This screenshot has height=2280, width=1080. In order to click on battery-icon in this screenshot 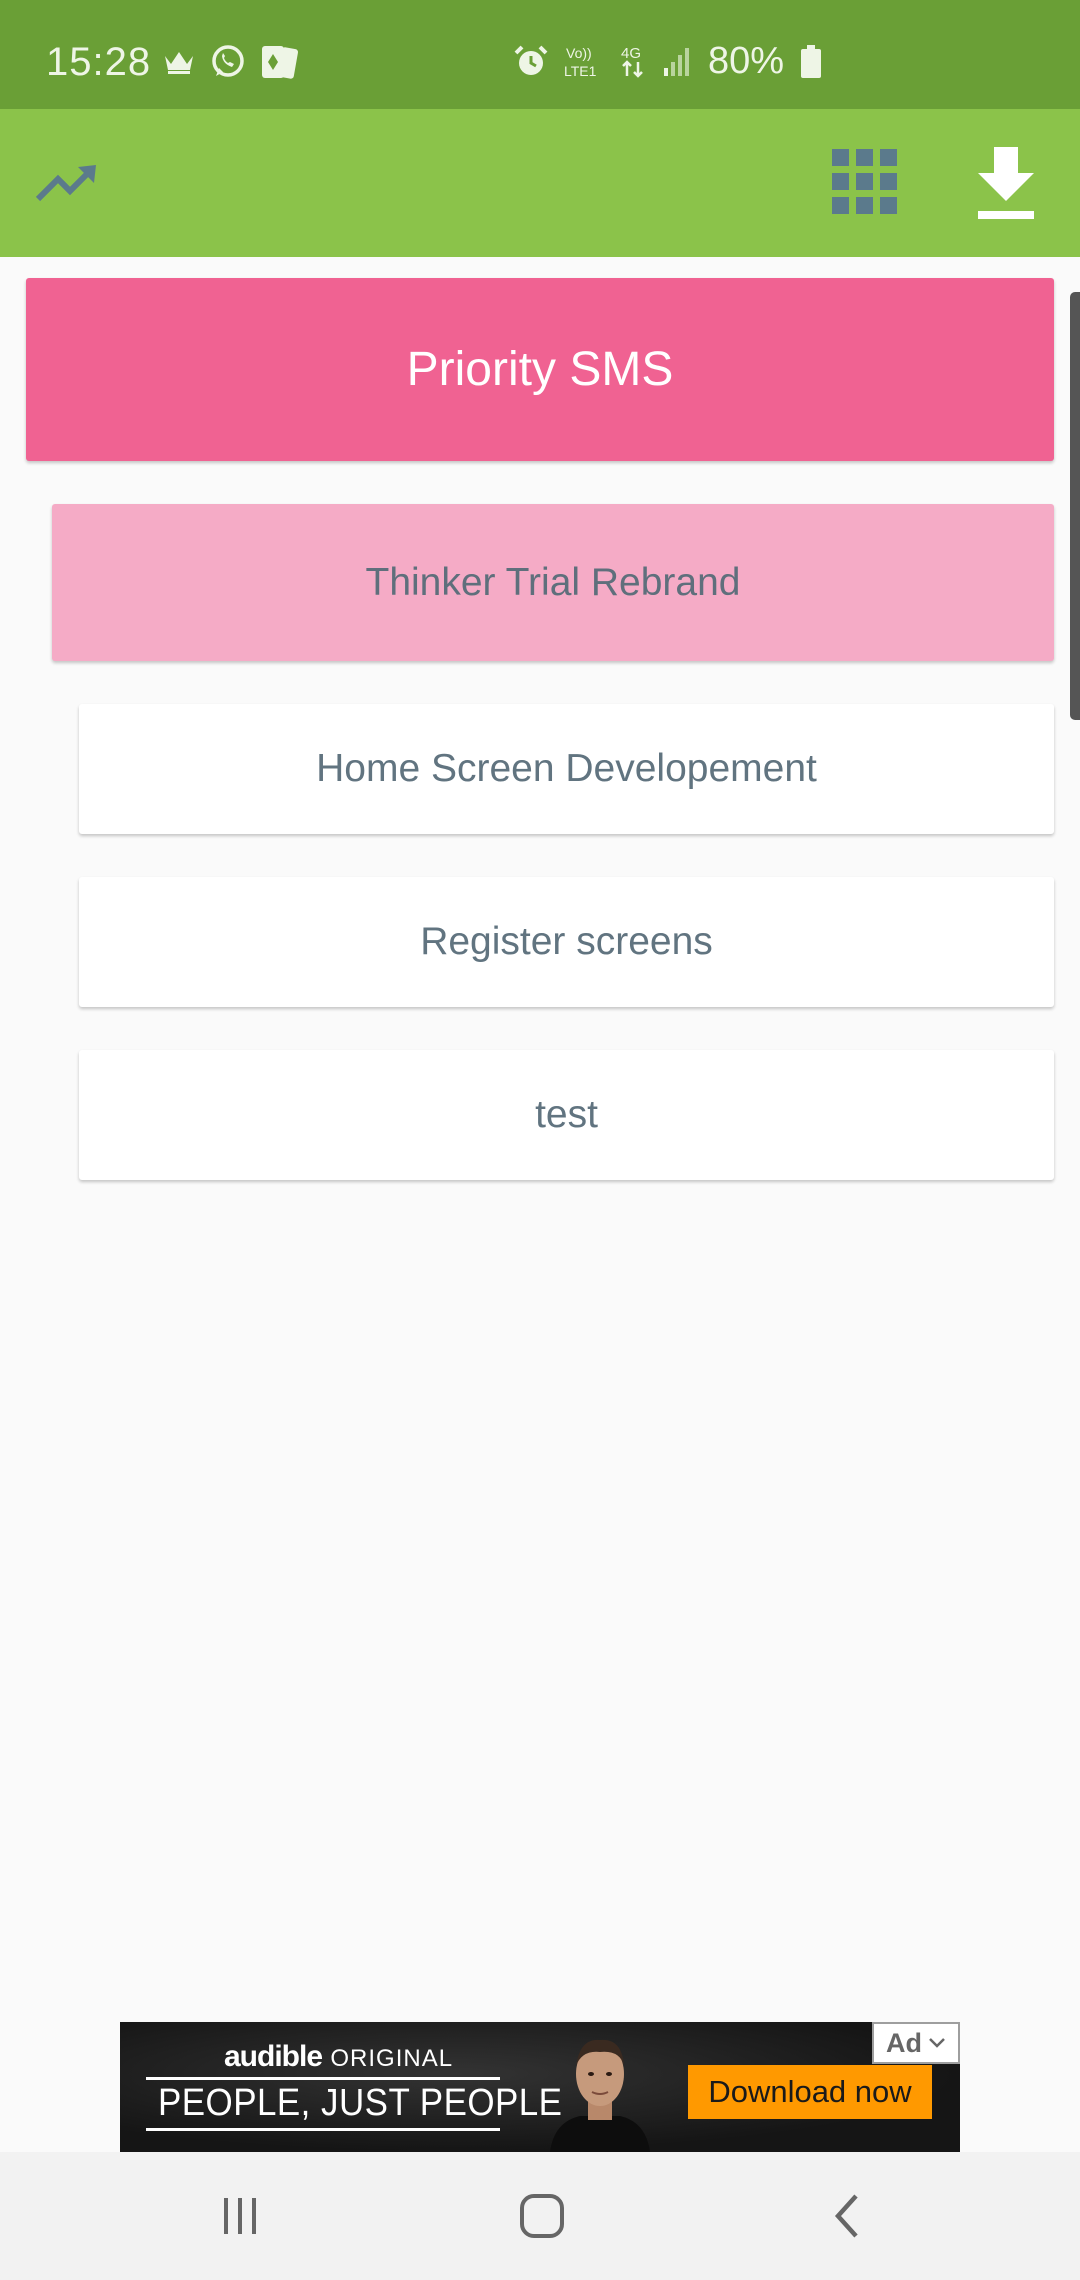, I will do `click(811, 61)`.